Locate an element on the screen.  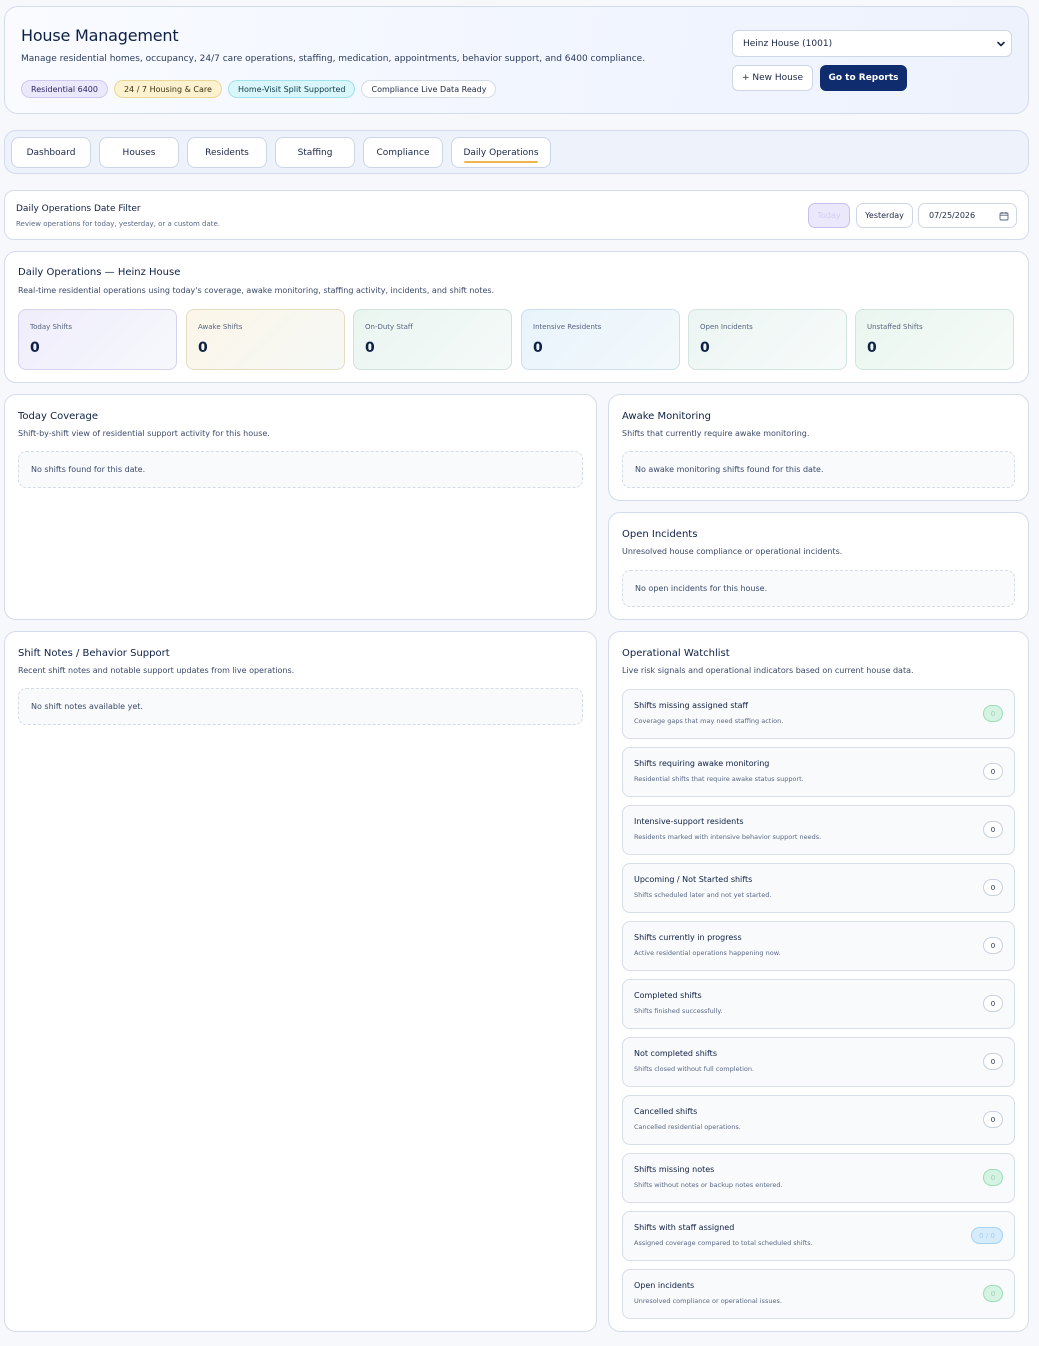
watchlist-item-title: Cancelled shifts is located at coordinates (666, 1111).